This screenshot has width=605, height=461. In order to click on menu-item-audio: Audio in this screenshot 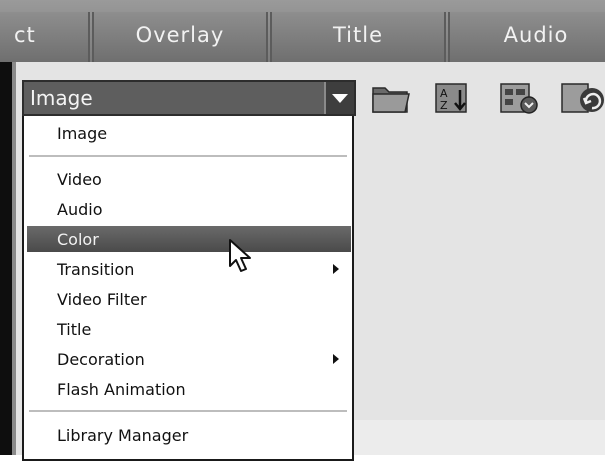, I will do `click(189, 209)`.